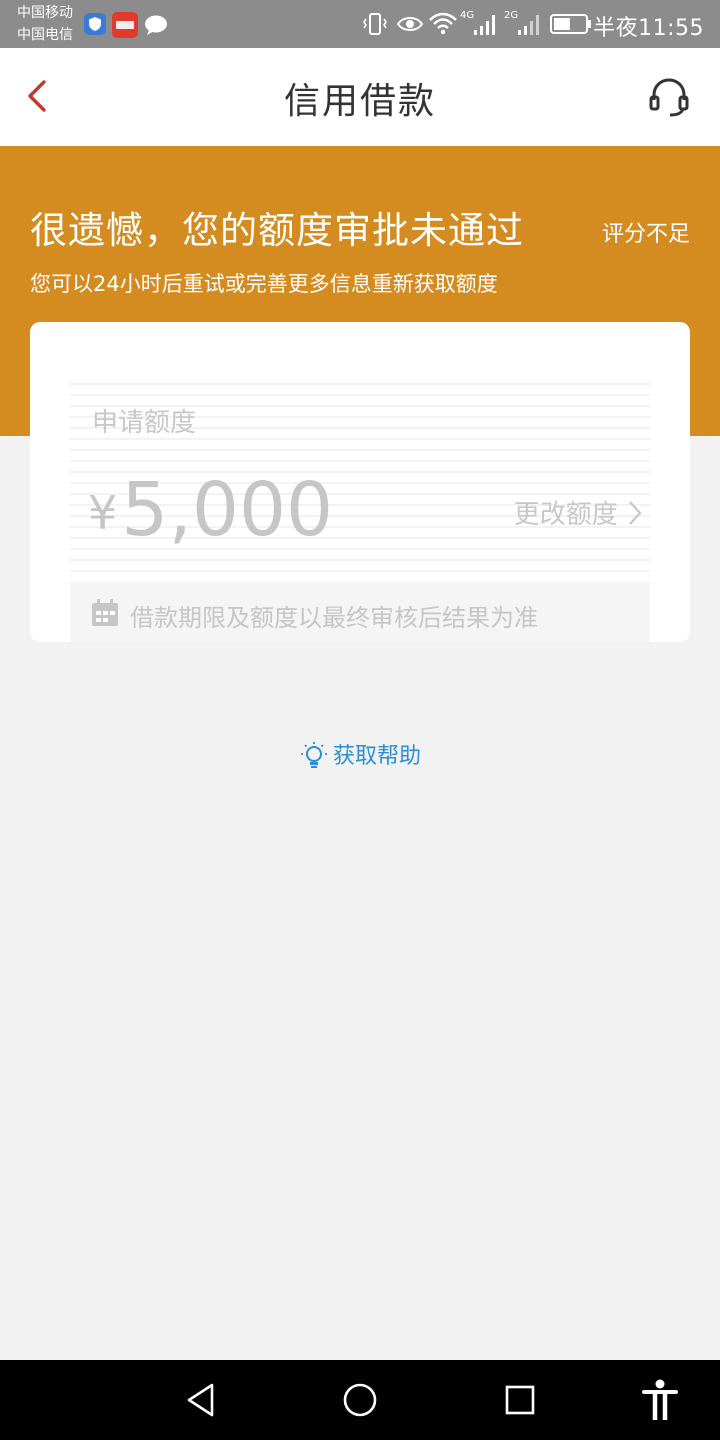 The image size is (720, 1440). I want to click on accessibility-icon, so click(660, 1400).